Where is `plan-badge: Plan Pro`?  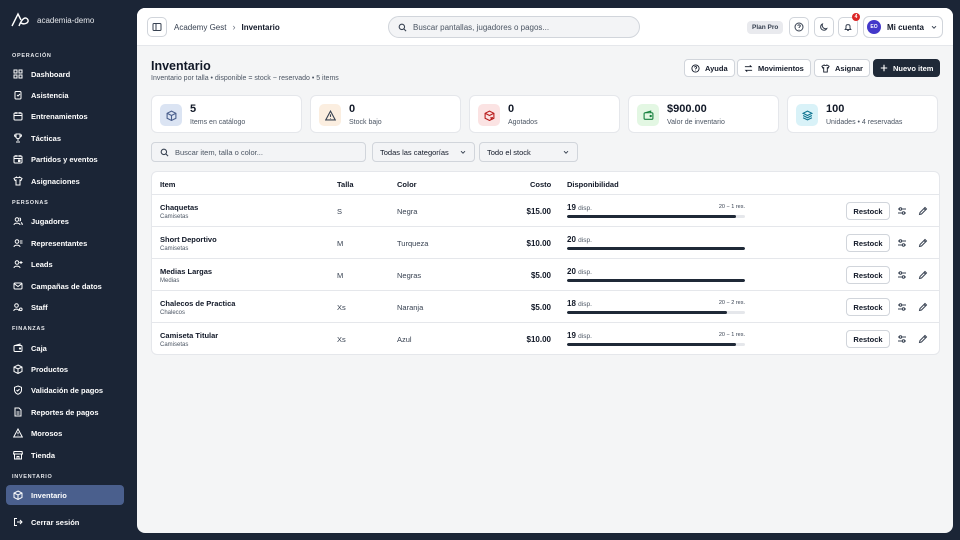 plan-badge: Plan Pro is located at coordinates (765, 27).